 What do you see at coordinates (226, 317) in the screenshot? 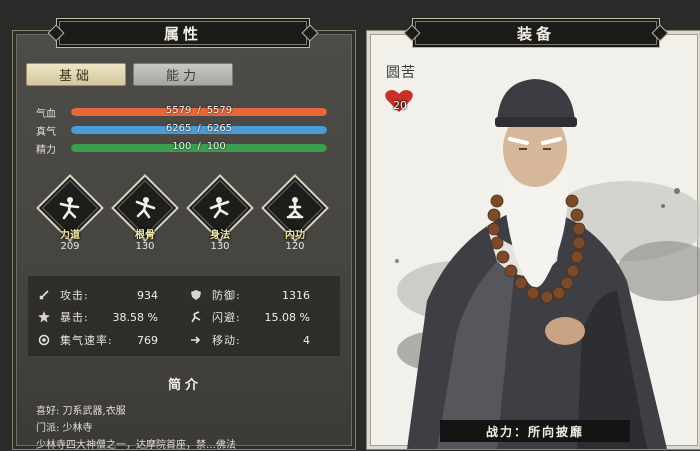
I see `stat-dodge-label: 闪避:` at bounding box center [226, 317].